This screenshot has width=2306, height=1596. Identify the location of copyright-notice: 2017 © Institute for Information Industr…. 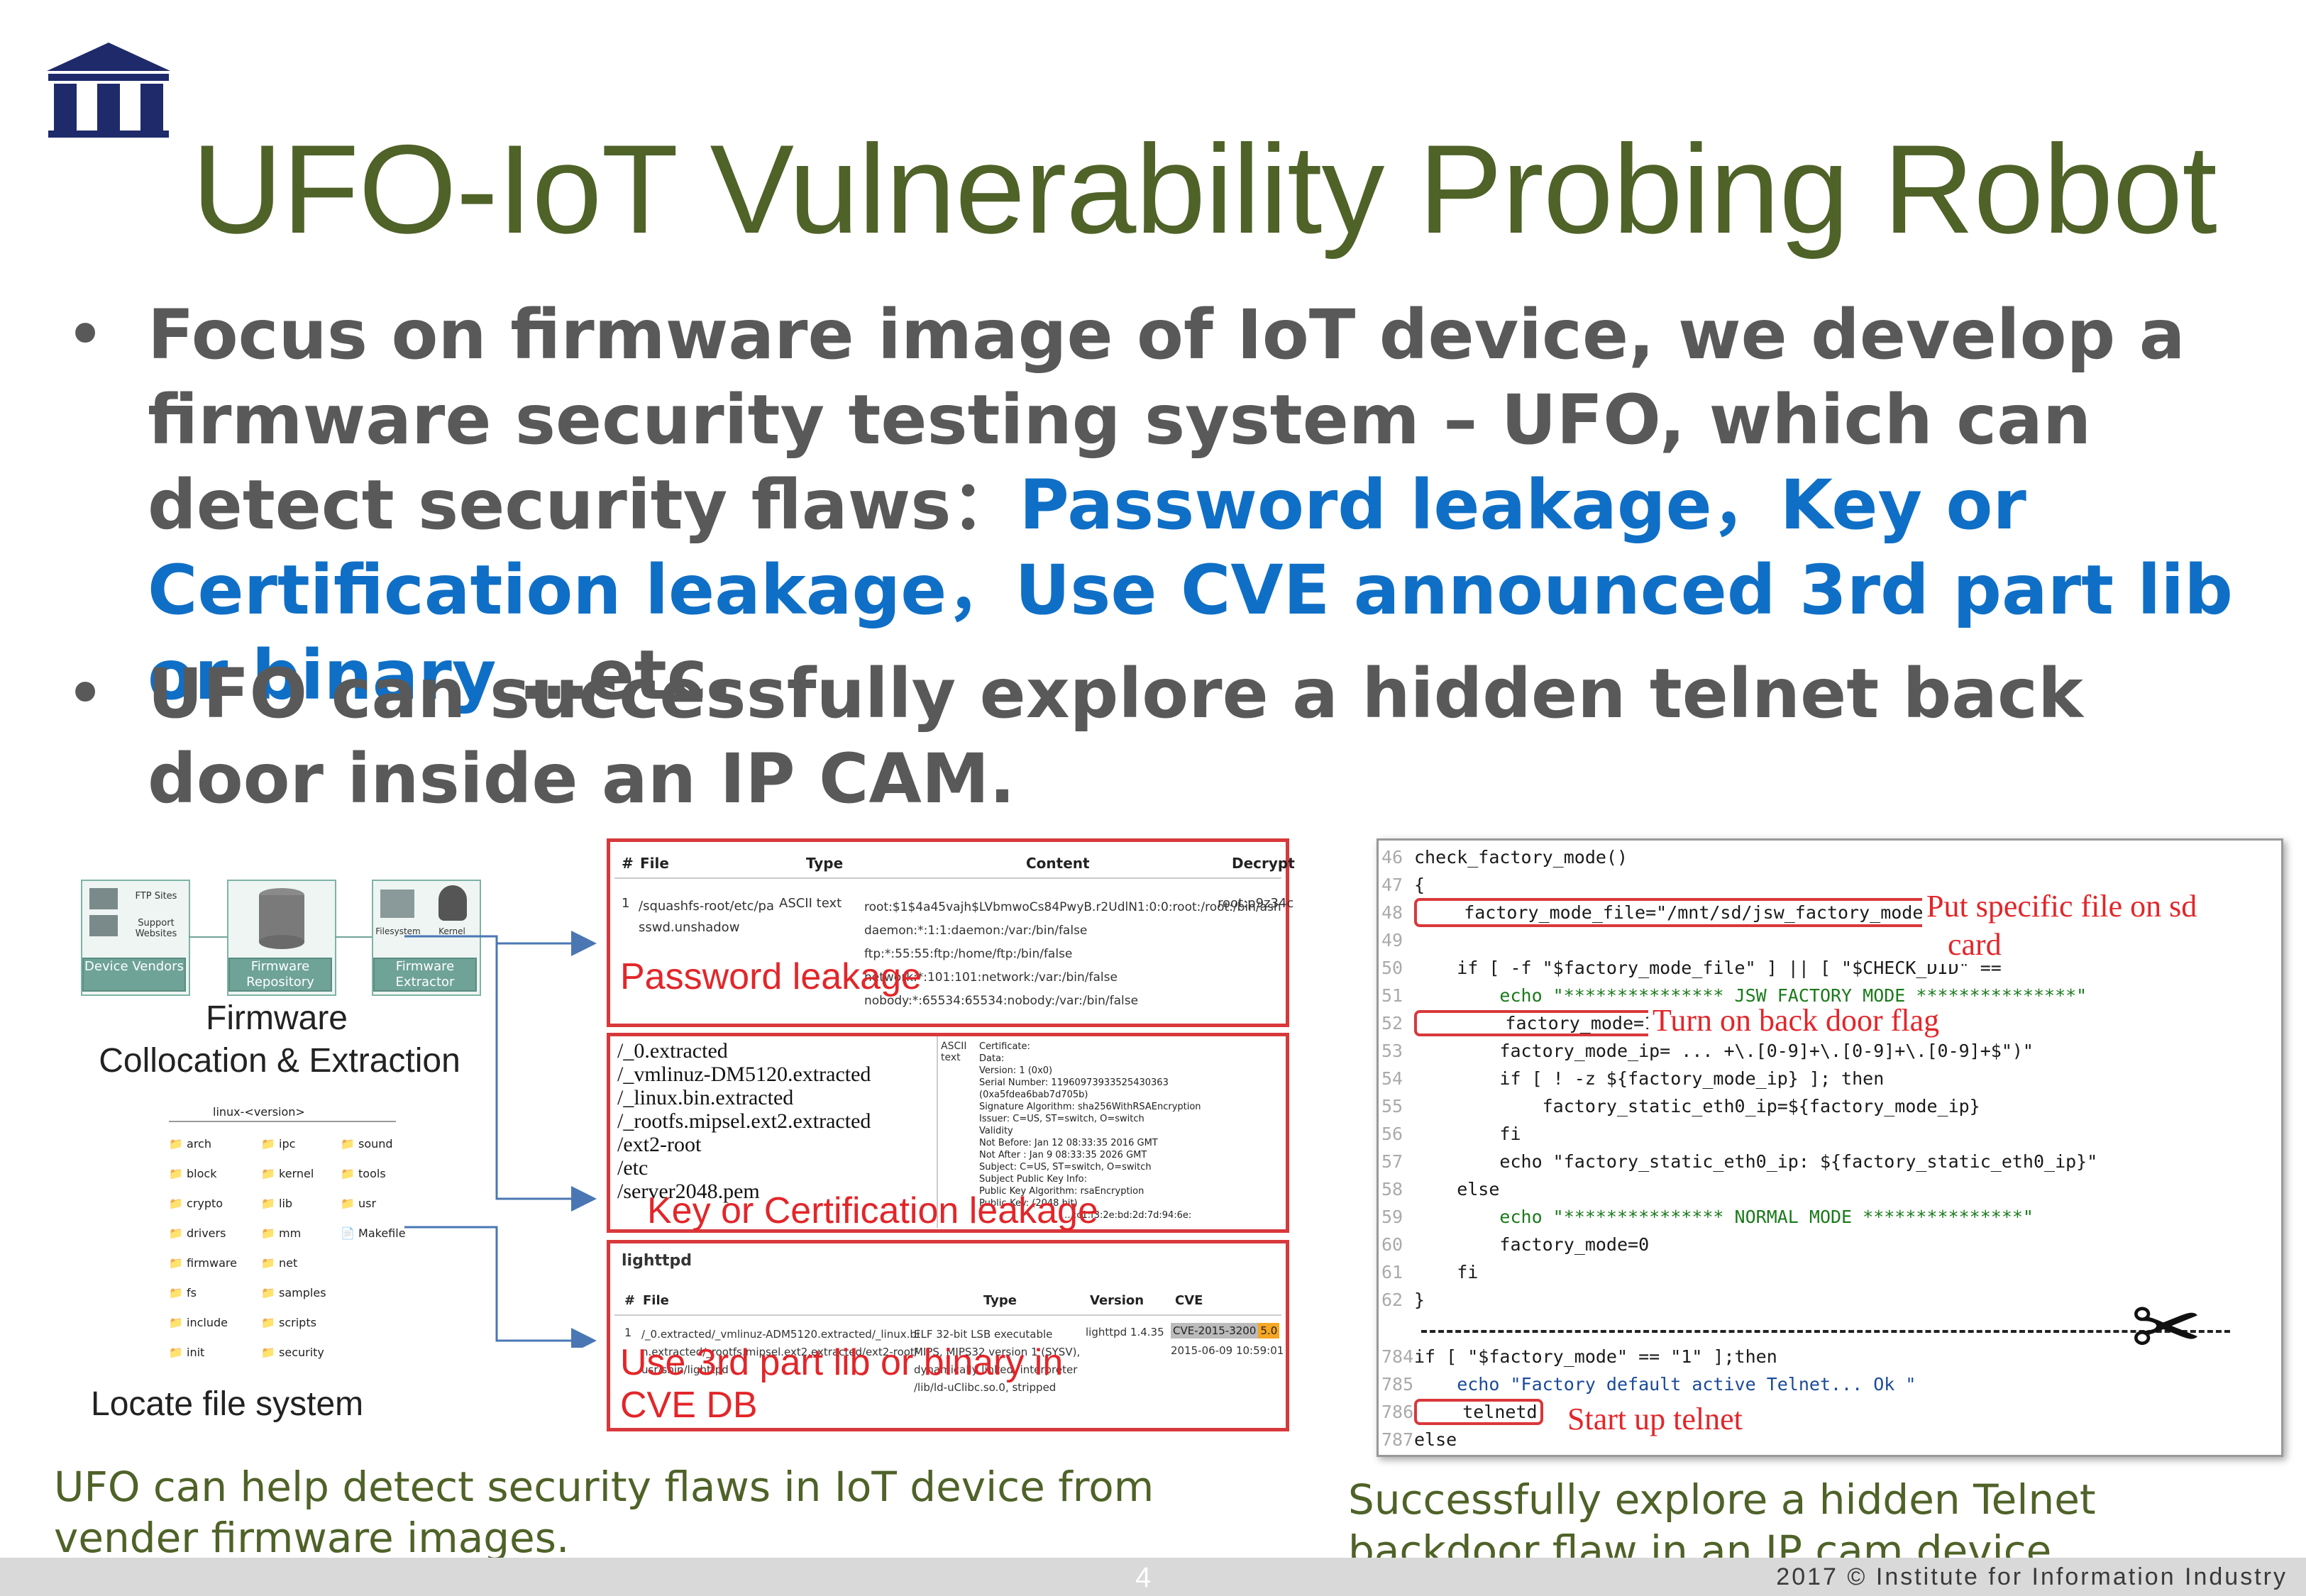
(2032, 1576).